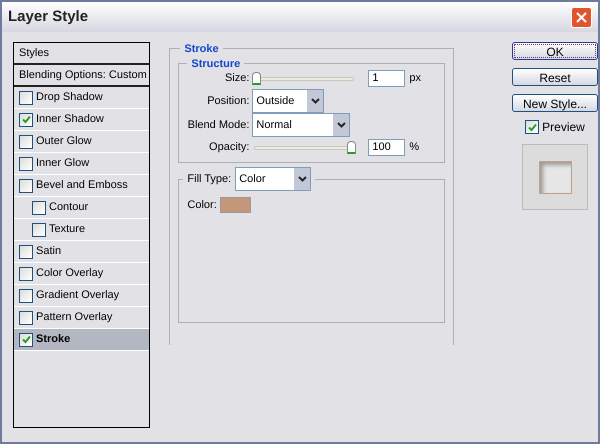 The width and height of the screenshot is (600, 444). What do you see at coordinates (78, 296) in the screenshot?
I see `style-label: Gradient Overlay` at bounding box center [78, 296].